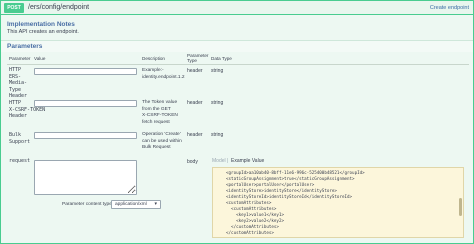 The image size is (474, 244). I want to click on param-name-request: request, so click(19, 161).